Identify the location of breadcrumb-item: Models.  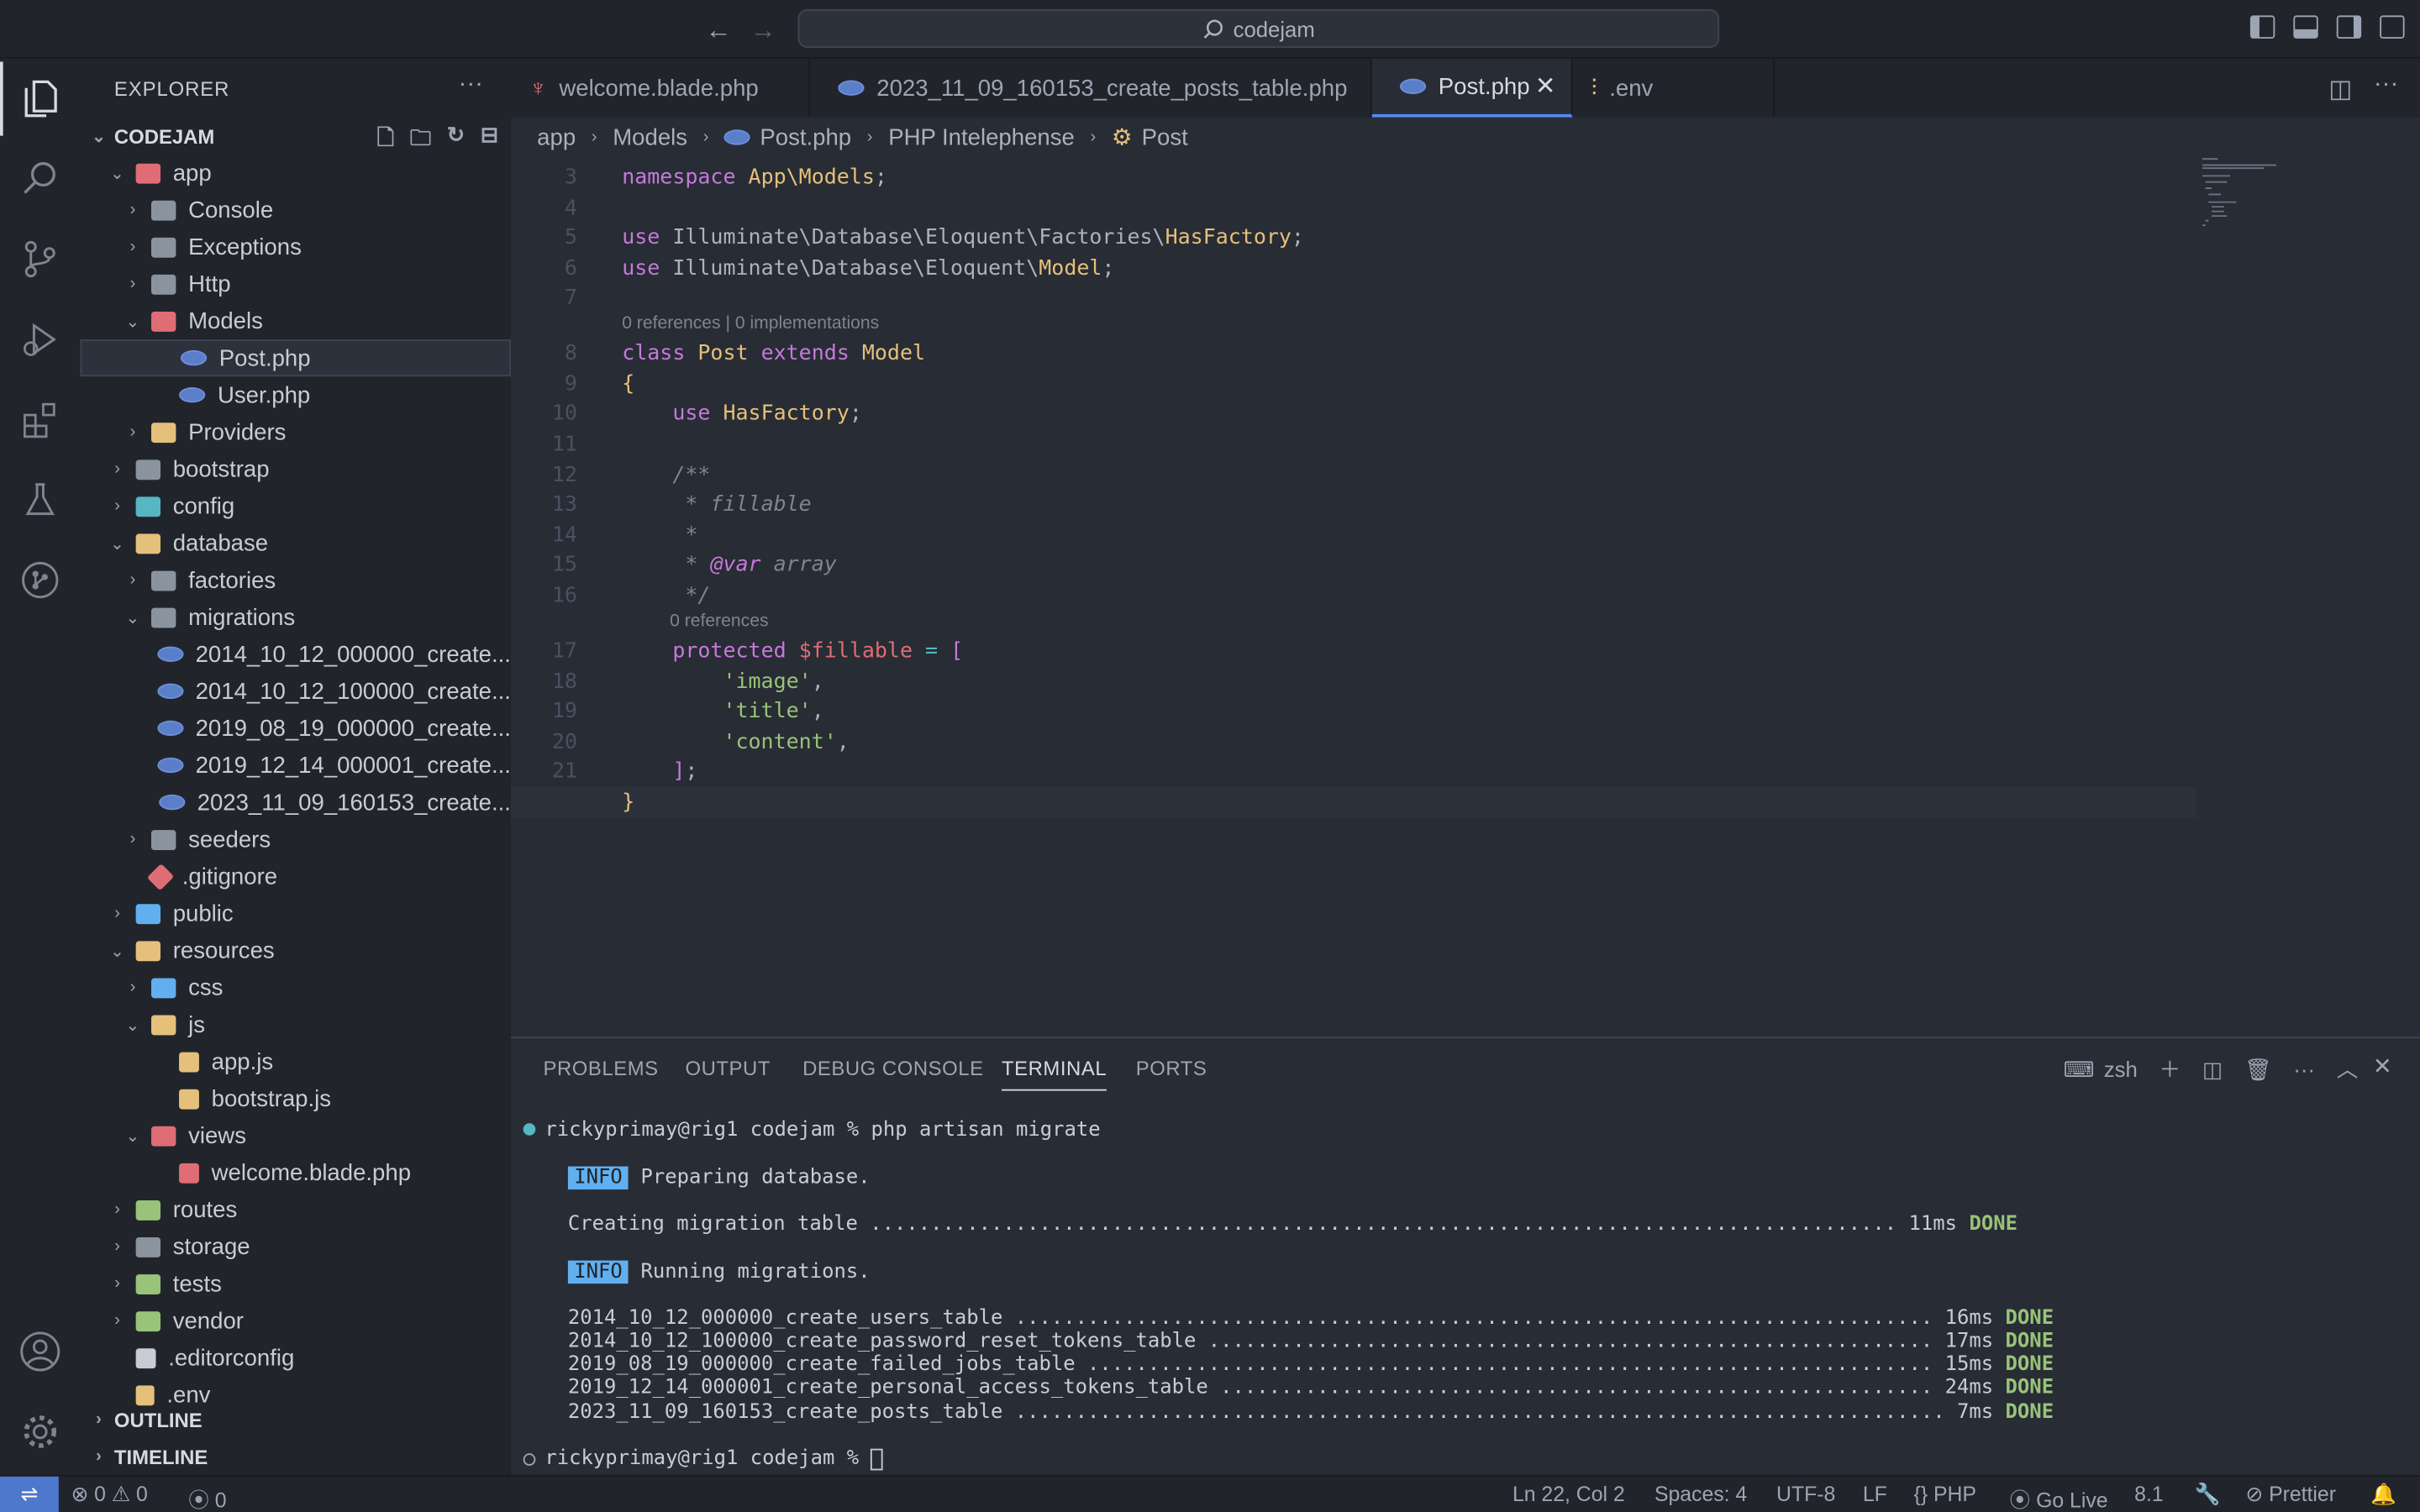
(650, 137).